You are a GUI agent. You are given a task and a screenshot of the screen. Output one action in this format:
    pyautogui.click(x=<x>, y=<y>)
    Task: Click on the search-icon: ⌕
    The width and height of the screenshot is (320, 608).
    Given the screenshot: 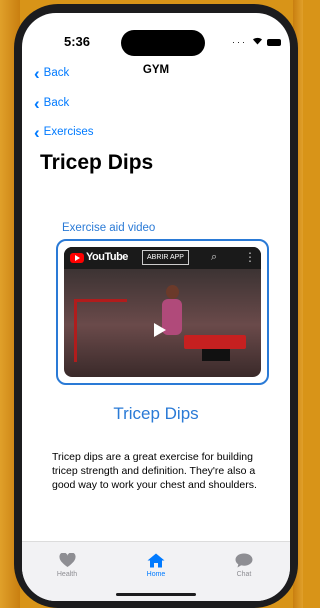 What is the action you would take?
    pyautogui.click(x=214, y=257)
    